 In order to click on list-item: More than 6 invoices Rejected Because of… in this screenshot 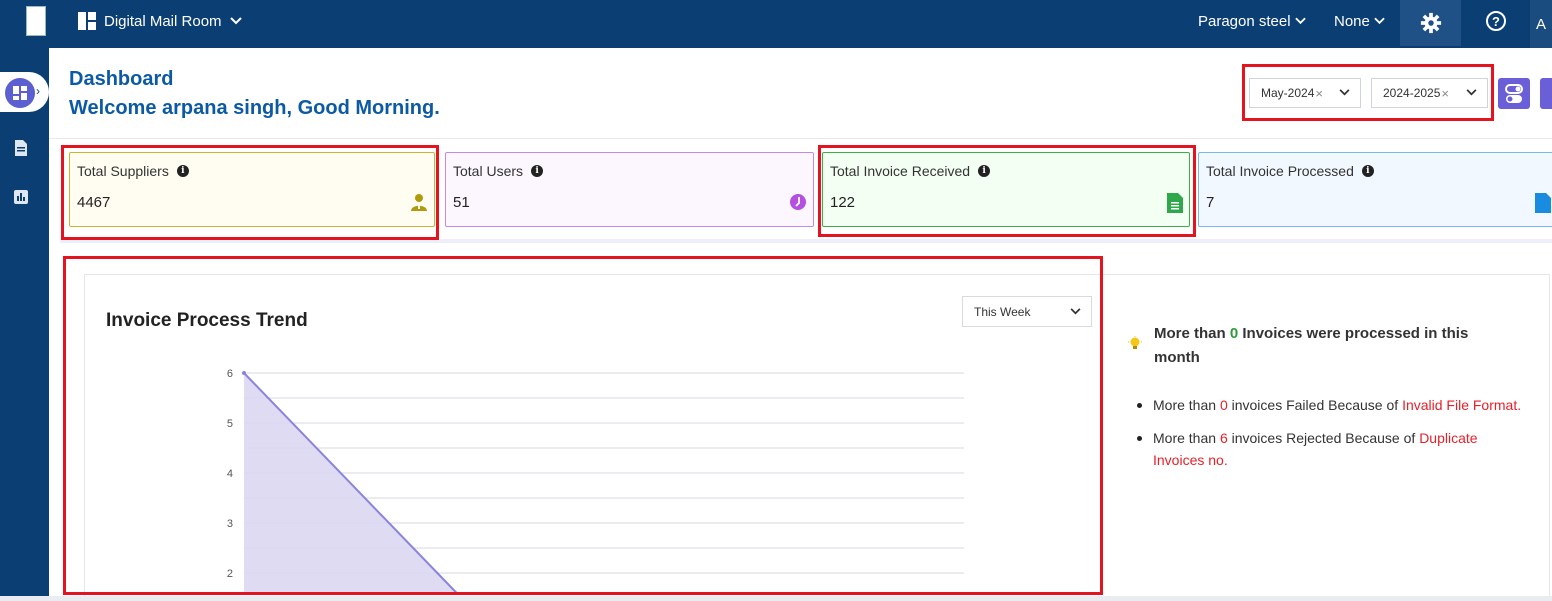, I will do `click(1328, 449)`.